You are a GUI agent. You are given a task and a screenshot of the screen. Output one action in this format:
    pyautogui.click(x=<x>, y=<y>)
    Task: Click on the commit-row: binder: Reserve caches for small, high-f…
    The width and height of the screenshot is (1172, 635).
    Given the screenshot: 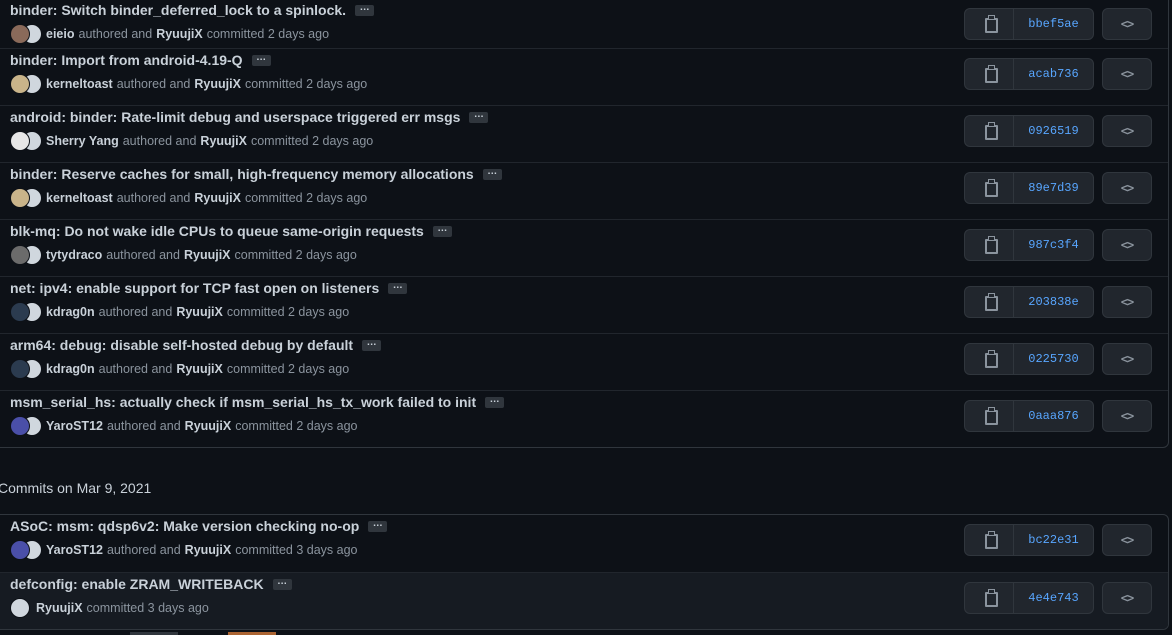 What is the action you would take?
    pyautogui.click(x=584, y=190)
    